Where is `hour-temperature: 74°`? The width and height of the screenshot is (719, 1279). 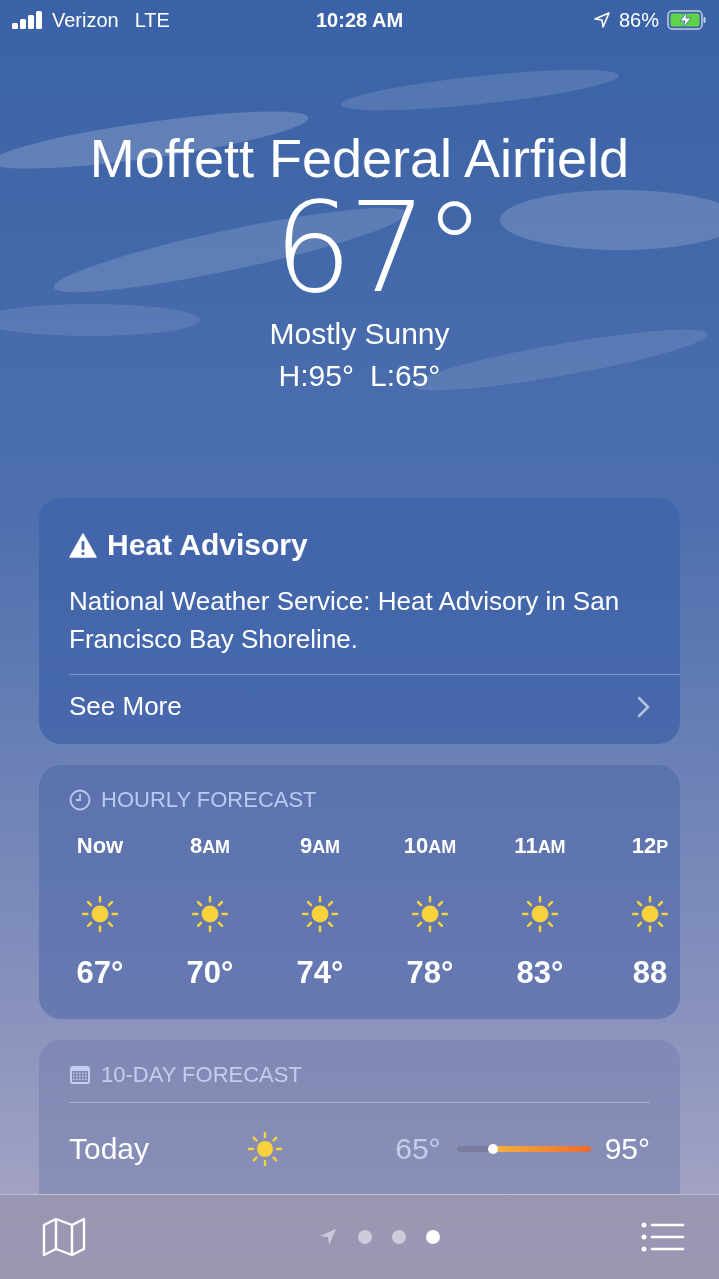
hour-temperature: 74° is located at coordinates (320, 973).